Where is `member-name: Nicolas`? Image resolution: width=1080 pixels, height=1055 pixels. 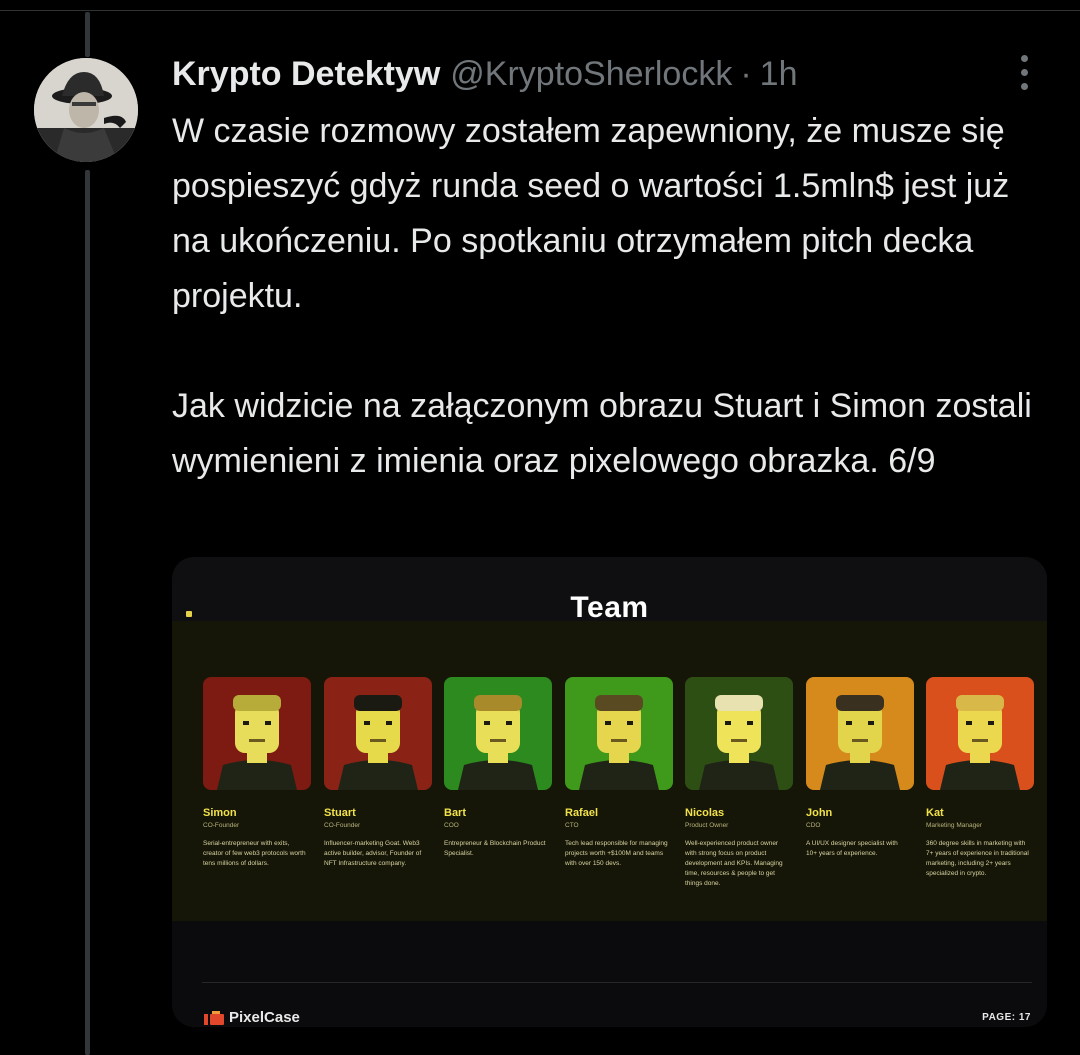
member-name: Nicolas is located at coordinates (705, 813).